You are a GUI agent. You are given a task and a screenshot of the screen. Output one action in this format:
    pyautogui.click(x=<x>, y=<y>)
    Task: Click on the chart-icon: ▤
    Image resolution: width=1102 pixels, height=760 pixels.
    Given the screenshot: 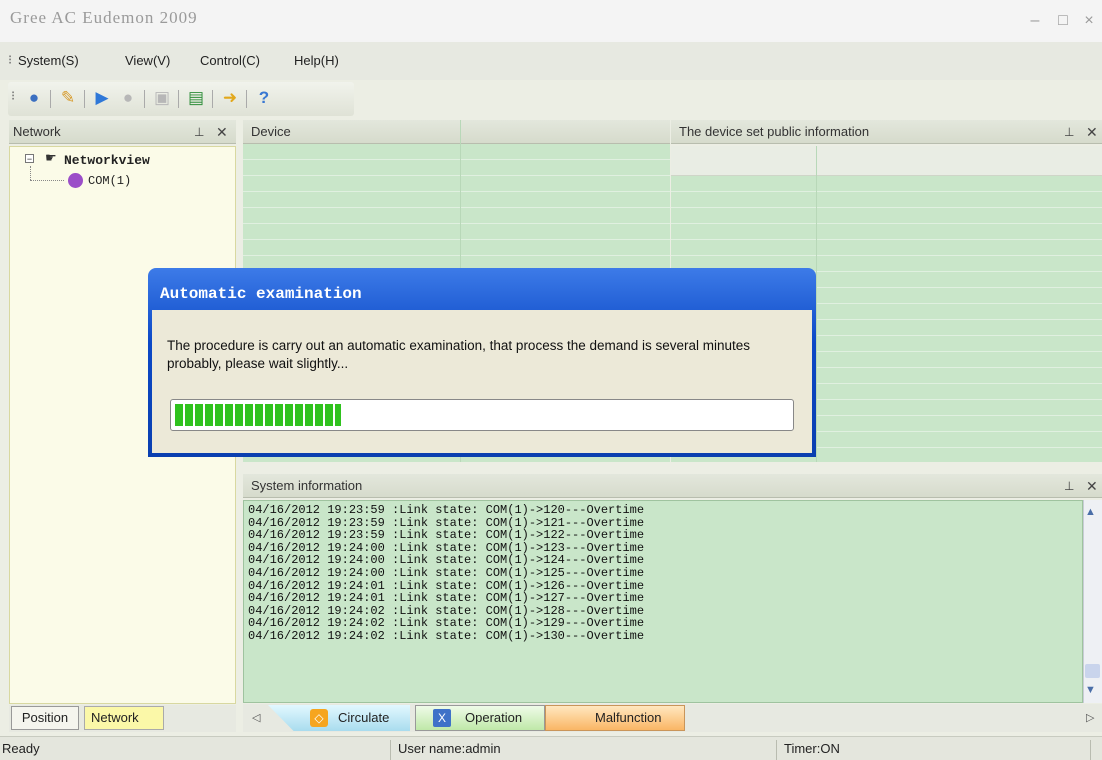 What is the action you would take?
    pyautogui.click(x=196, y=98)
    